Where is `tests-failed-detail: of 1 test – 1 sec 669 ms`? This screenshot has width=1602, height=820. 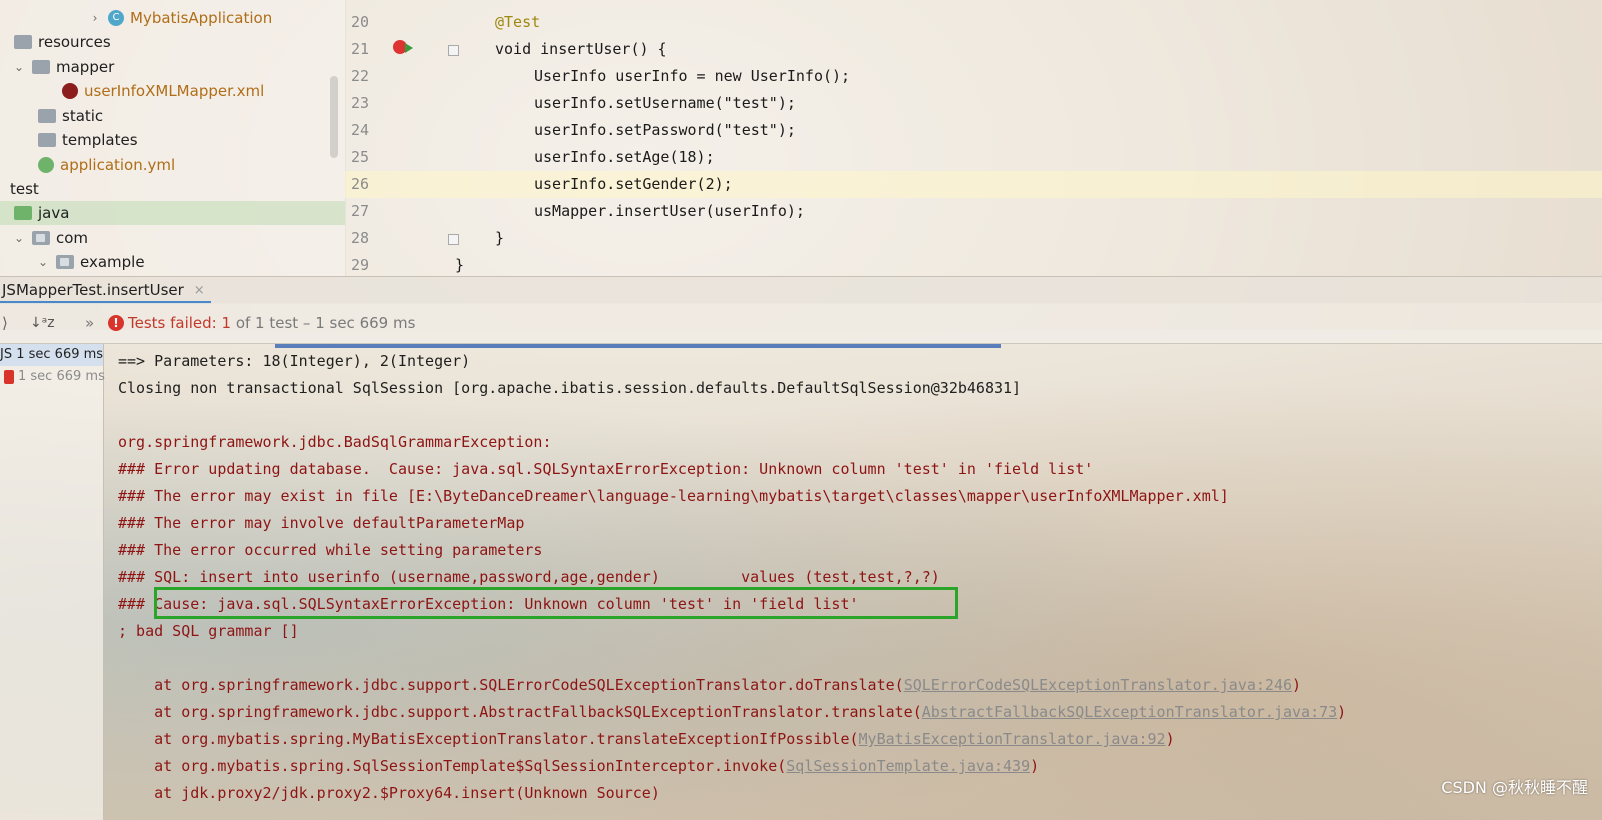
tests-failed-detail: of 1 test – 1 sec 669 ms is located at coordinates (323, 323).